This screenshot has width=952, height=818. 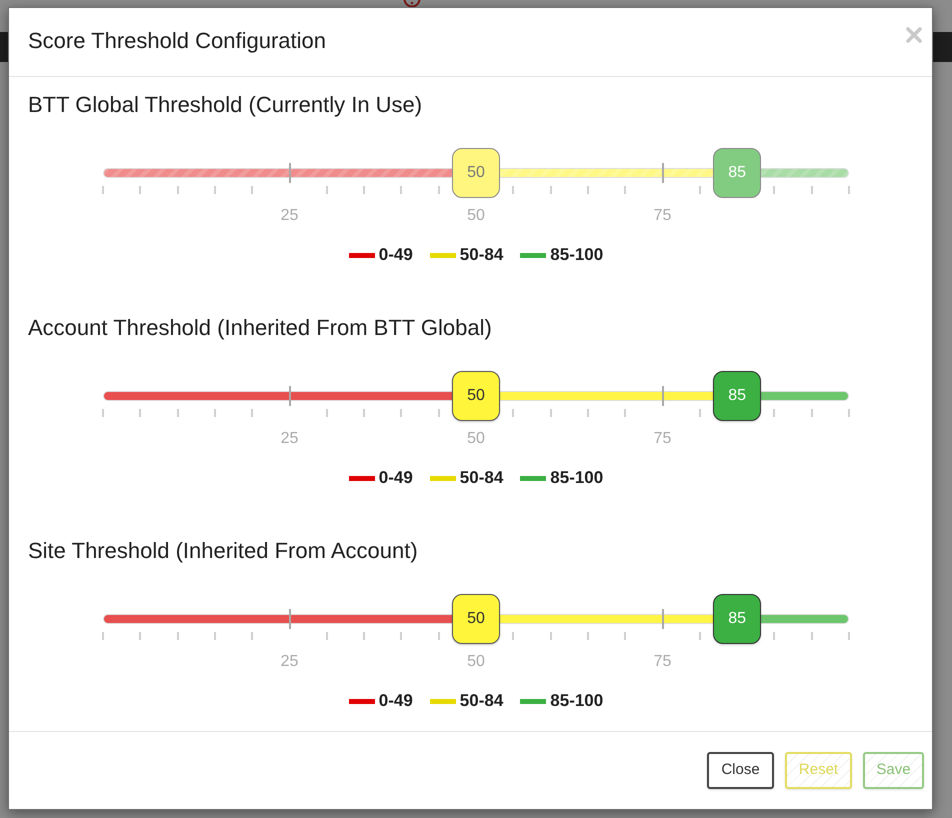 What do you see at coordinates (914, 35) in the screenshot?
I see `close-icon` at bounding box center [914, 35].